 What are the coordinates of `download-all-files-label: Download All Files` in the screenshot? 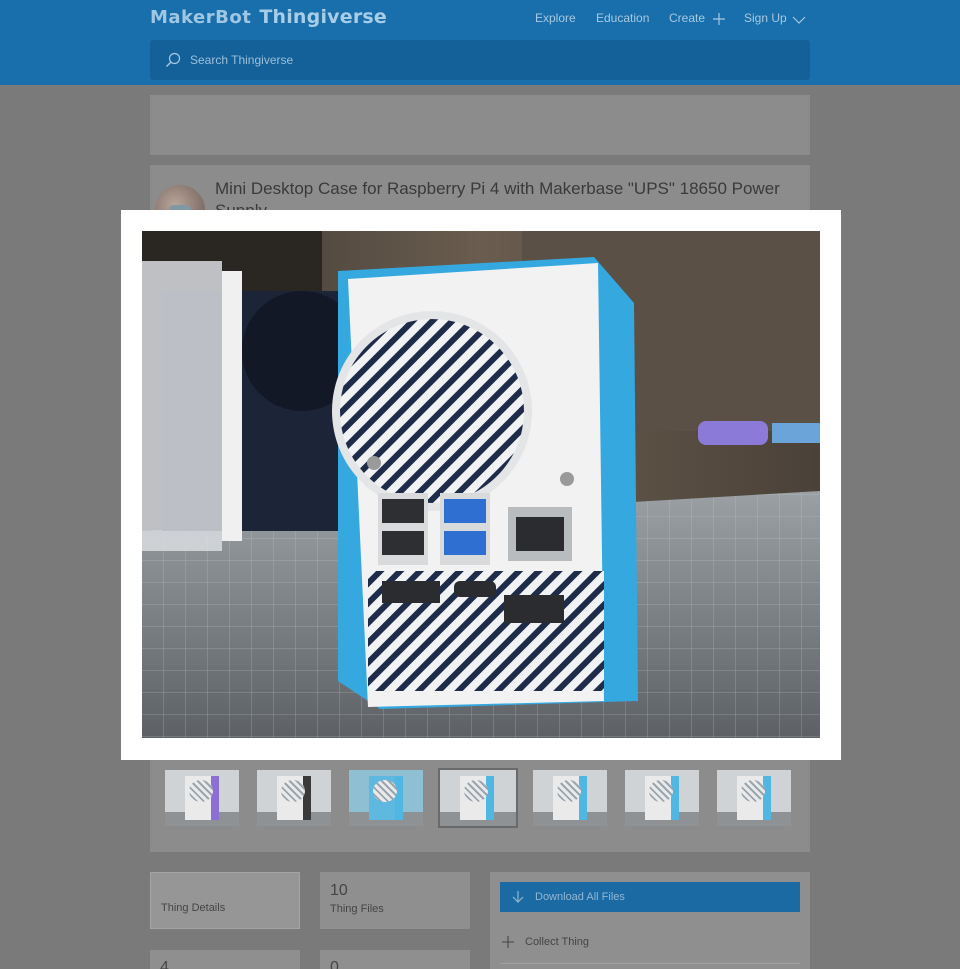 It's located at (580, 897).